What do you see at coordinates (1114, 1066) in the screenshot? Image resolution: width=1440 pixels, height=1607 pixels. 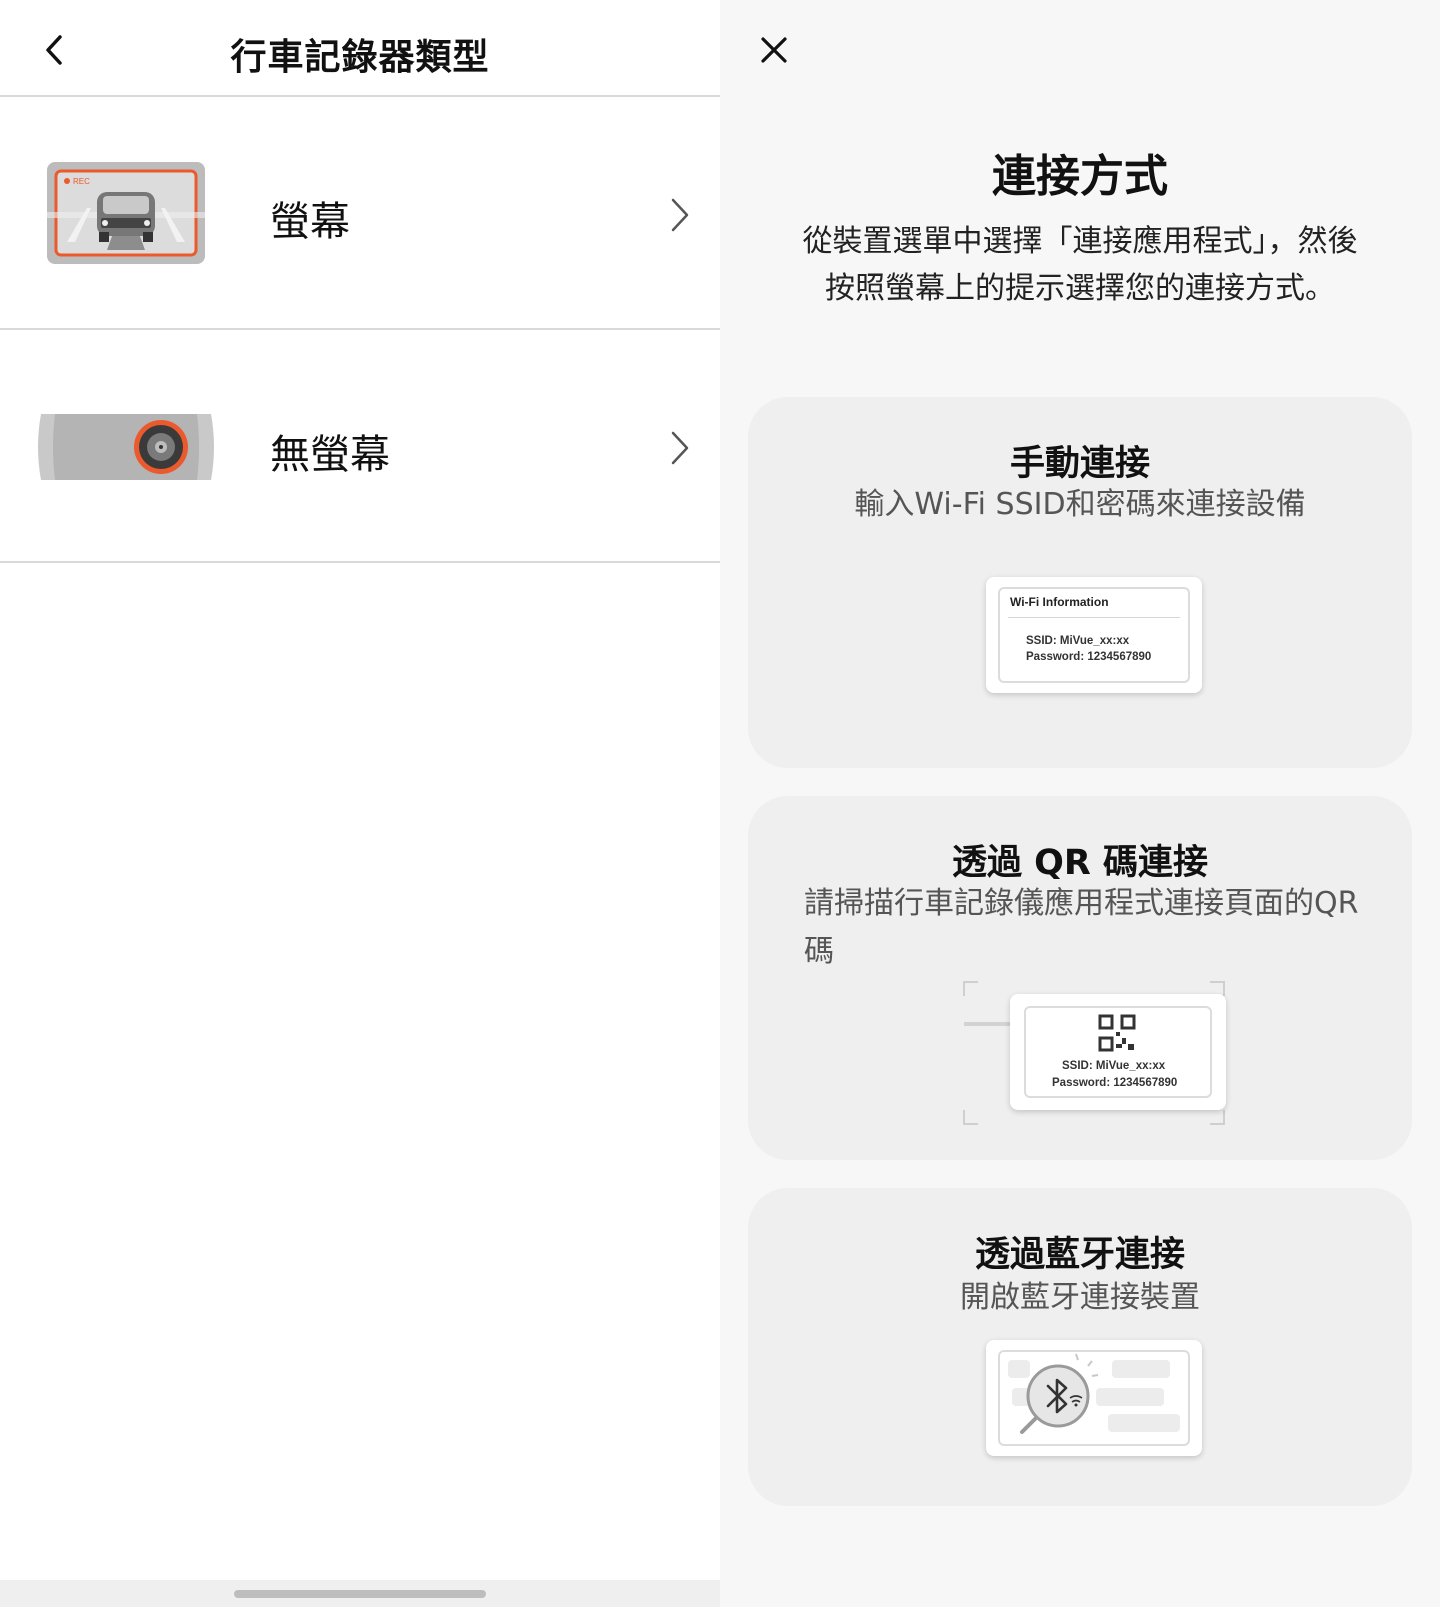 I see `qr-ssid-text: SSID: MiVue_xx:xx` at bounding box center [1114, 1066].